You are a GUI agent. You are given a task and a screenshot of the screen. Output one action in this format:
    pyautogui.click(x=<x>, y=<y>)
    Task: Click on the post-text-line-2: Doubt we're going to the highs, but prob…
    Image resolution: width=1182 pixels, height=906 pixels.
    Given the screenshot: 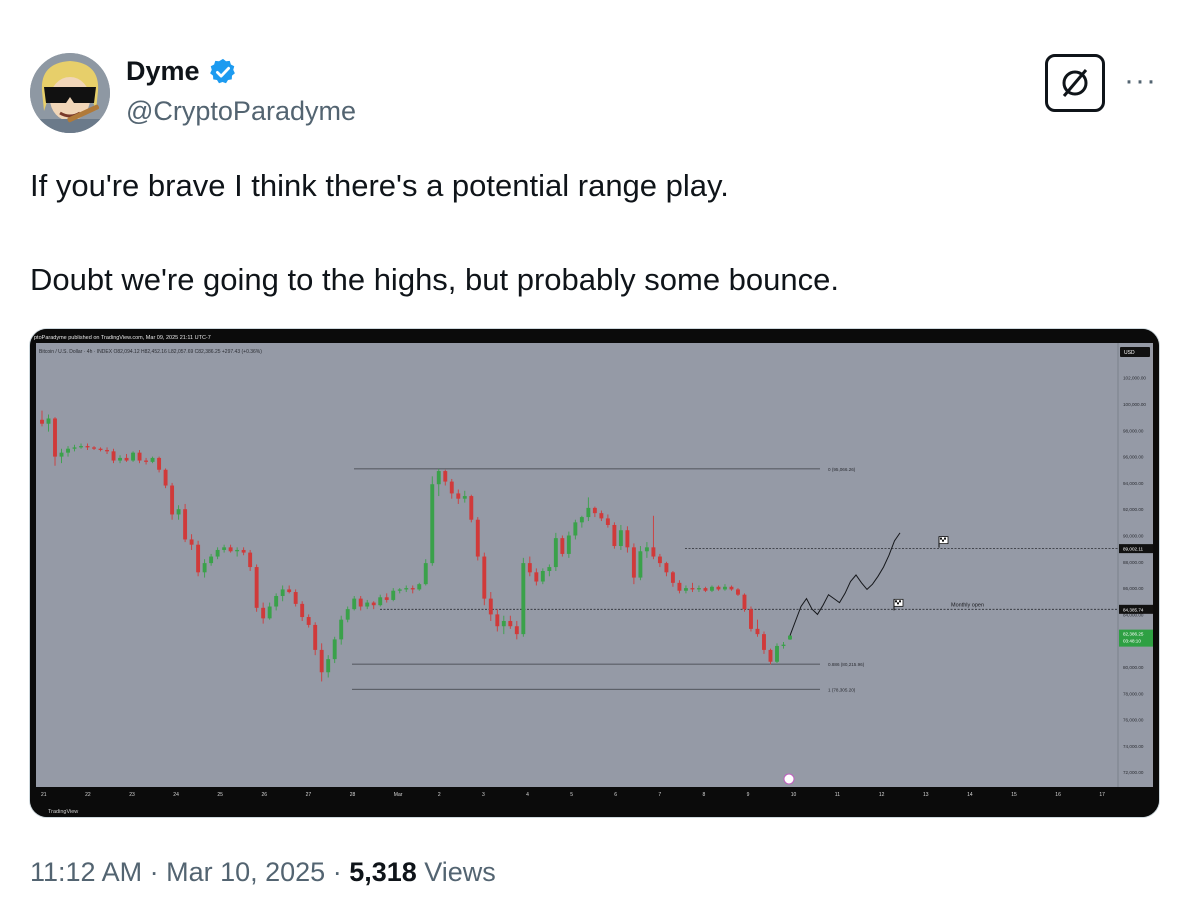 What is the action you would take?
    pyautogui.click(x=434, y=279)
    